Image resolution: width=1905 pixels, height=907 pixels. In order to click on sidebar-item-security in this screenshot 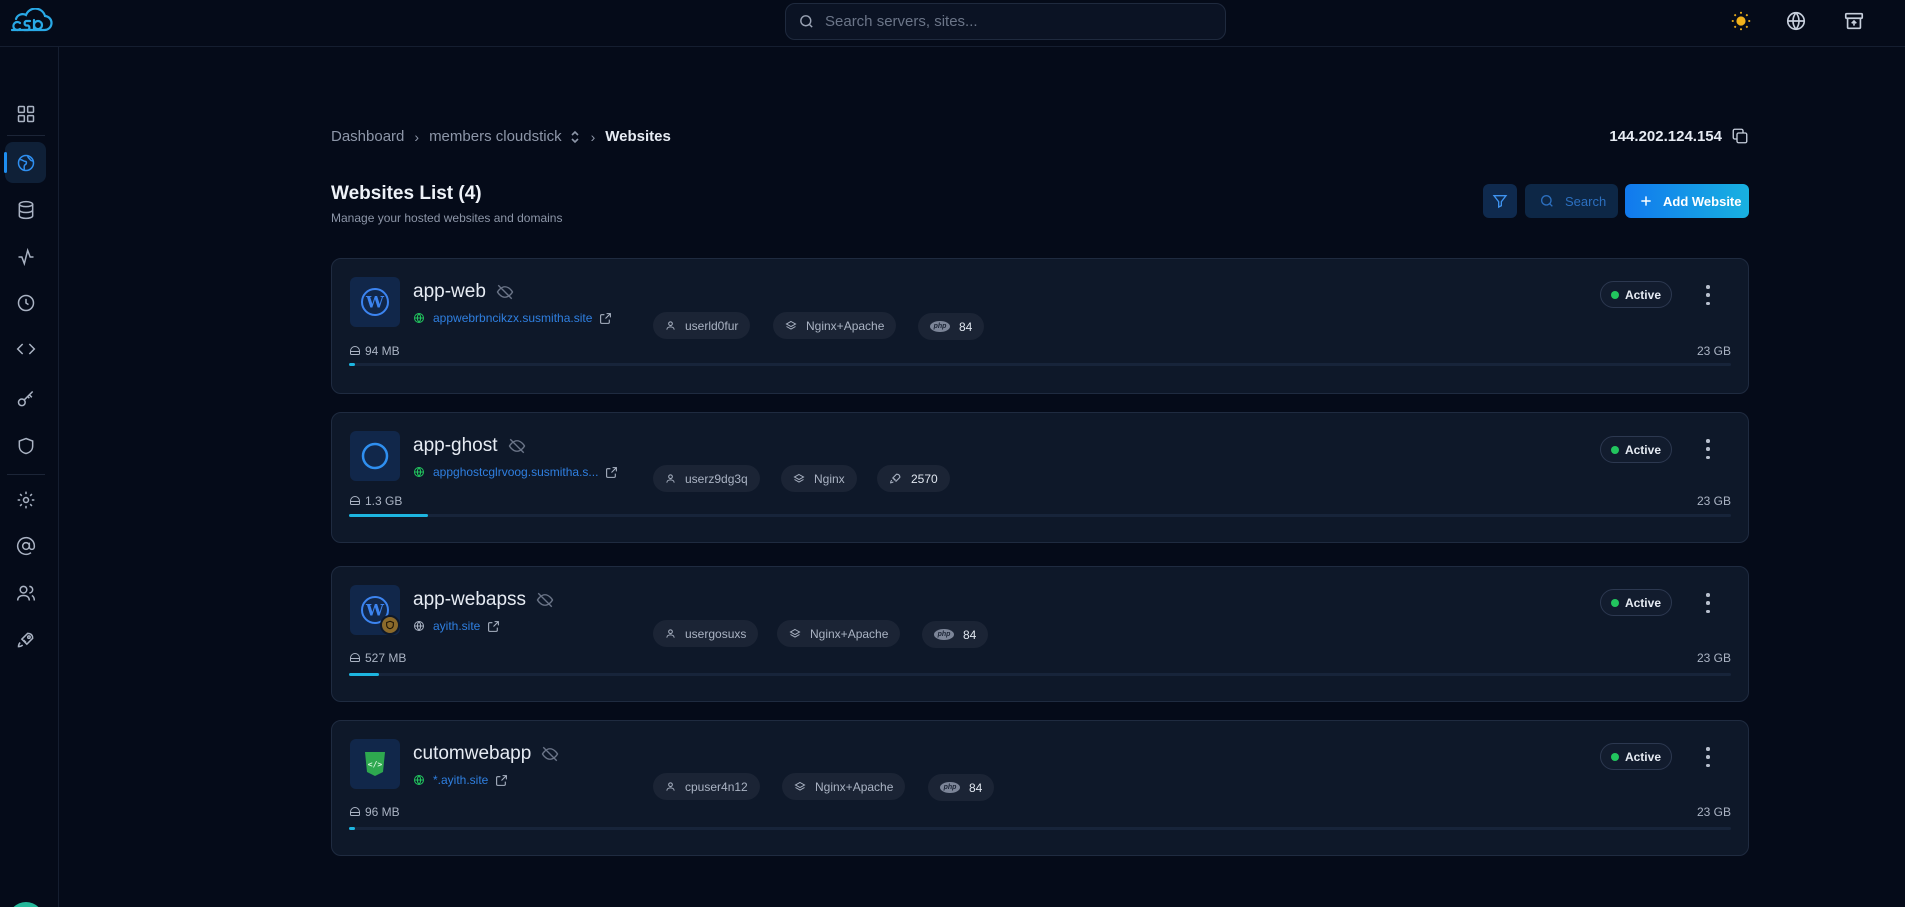, I will do `click(25, 445)`.